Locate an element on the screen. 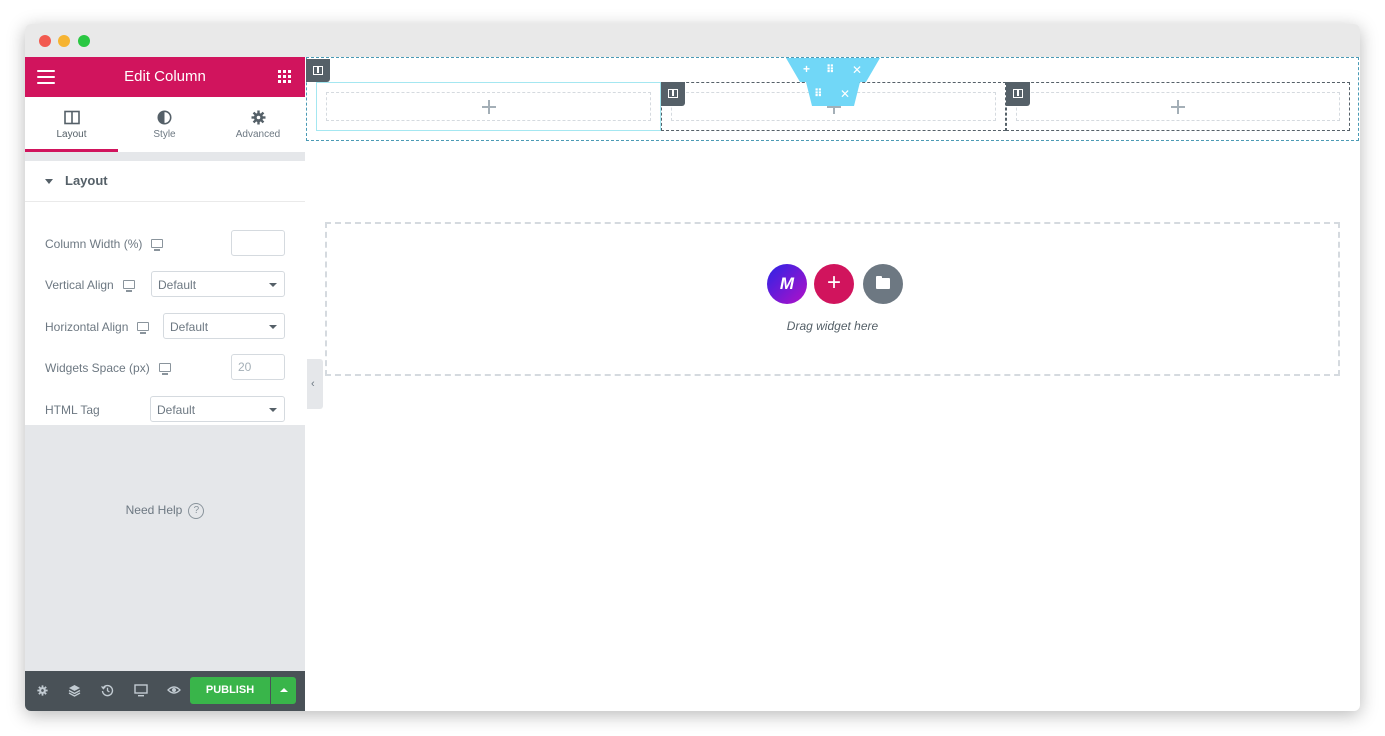 The image size is (1385, 736). drag-widget-hint: Drag widget here is located at coordinates (832, 326).